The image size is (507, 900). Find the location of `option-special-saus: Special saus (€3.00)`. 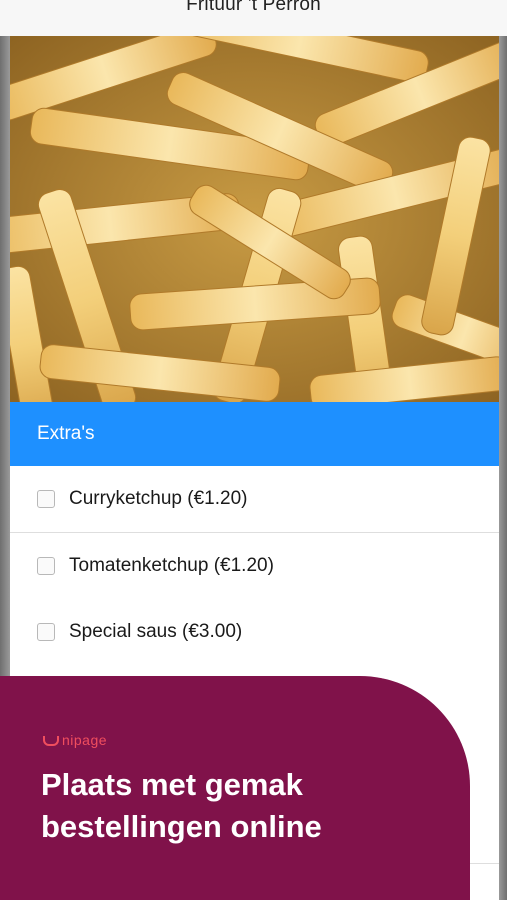

option-special-saus: Special saus (€3.00) is located at coordinates (254, 632).